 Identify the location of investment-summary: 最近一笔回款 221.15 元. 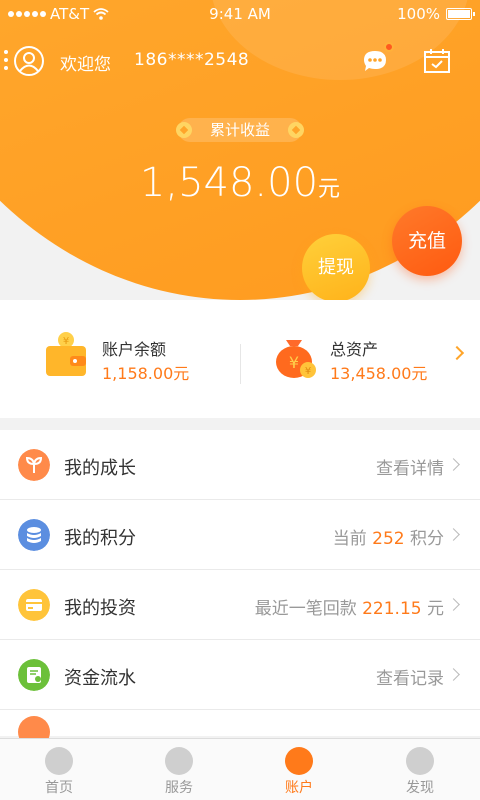
(349, 609).